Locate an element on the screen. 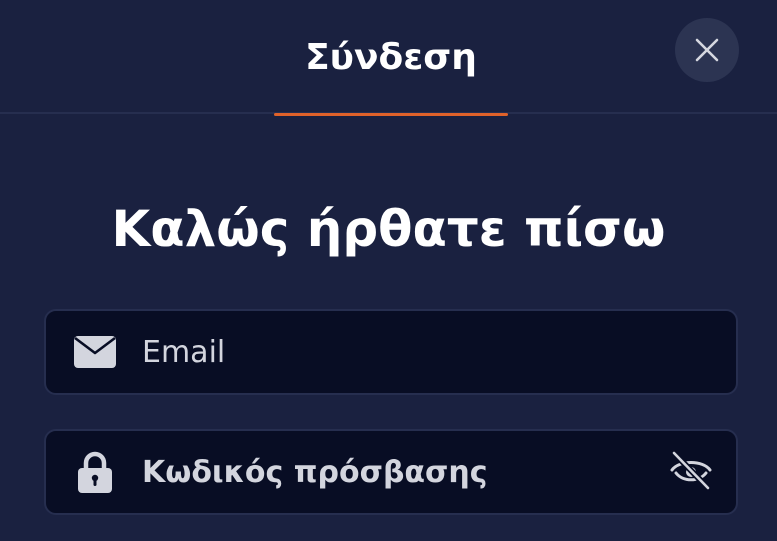  envelope-icon is located at coordinates (95, 352).